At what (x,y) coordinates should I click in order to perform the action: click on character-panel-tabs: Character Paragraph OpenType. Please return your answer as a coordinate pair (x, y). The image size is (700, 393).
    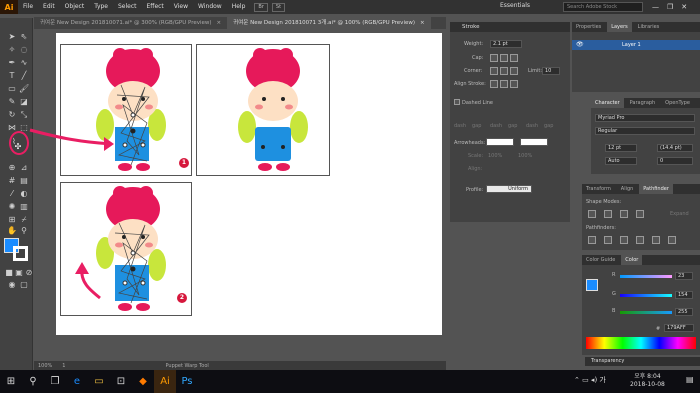
    Looking at the image, I should click on (645, 103).